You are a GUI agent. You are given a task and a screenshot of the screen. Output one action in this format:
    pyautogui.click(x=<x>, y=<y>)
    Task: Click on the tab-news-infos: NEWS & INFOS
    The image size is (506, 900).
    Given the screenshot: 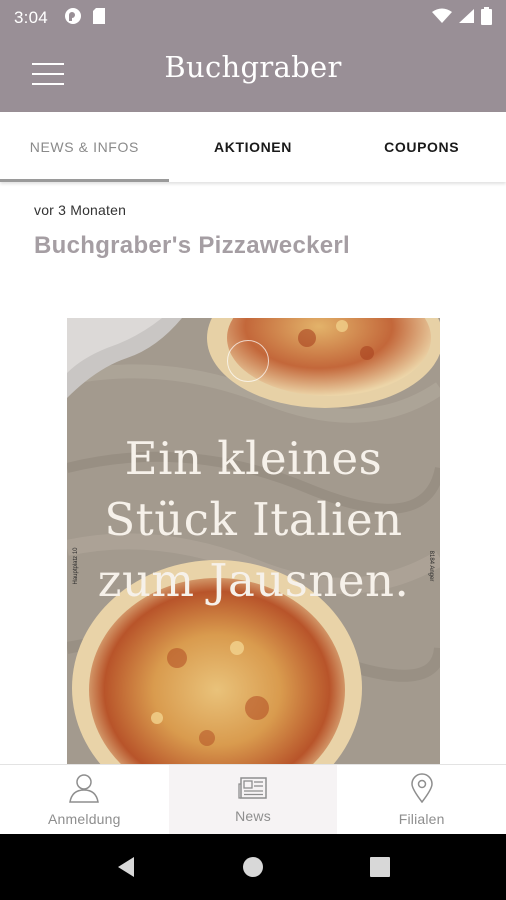 What is the action you would take?
    pyautogui.click(x=84, y=147)
    